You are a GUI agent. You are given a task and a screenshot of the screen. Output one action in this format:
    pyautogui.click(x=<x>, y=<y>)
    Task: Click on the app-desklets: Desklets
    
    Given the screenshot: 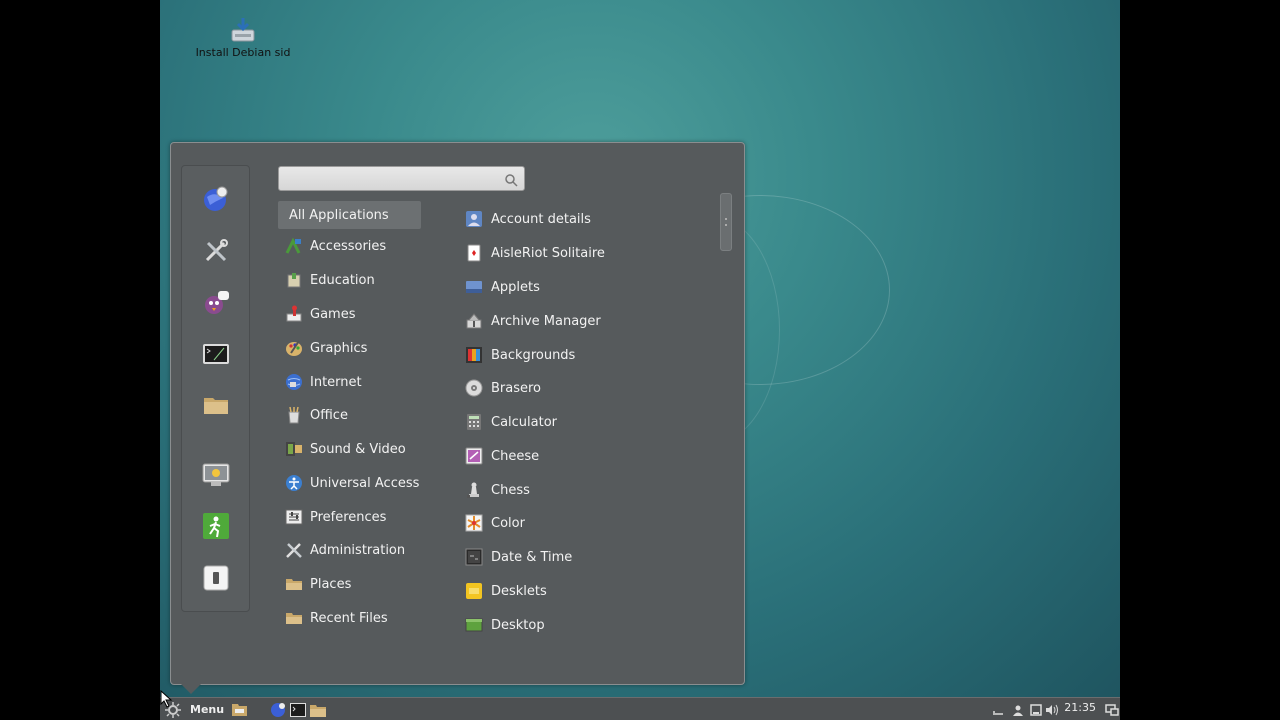 What is the action you would take?
    pyautogui.click(x=588, y=591)
    